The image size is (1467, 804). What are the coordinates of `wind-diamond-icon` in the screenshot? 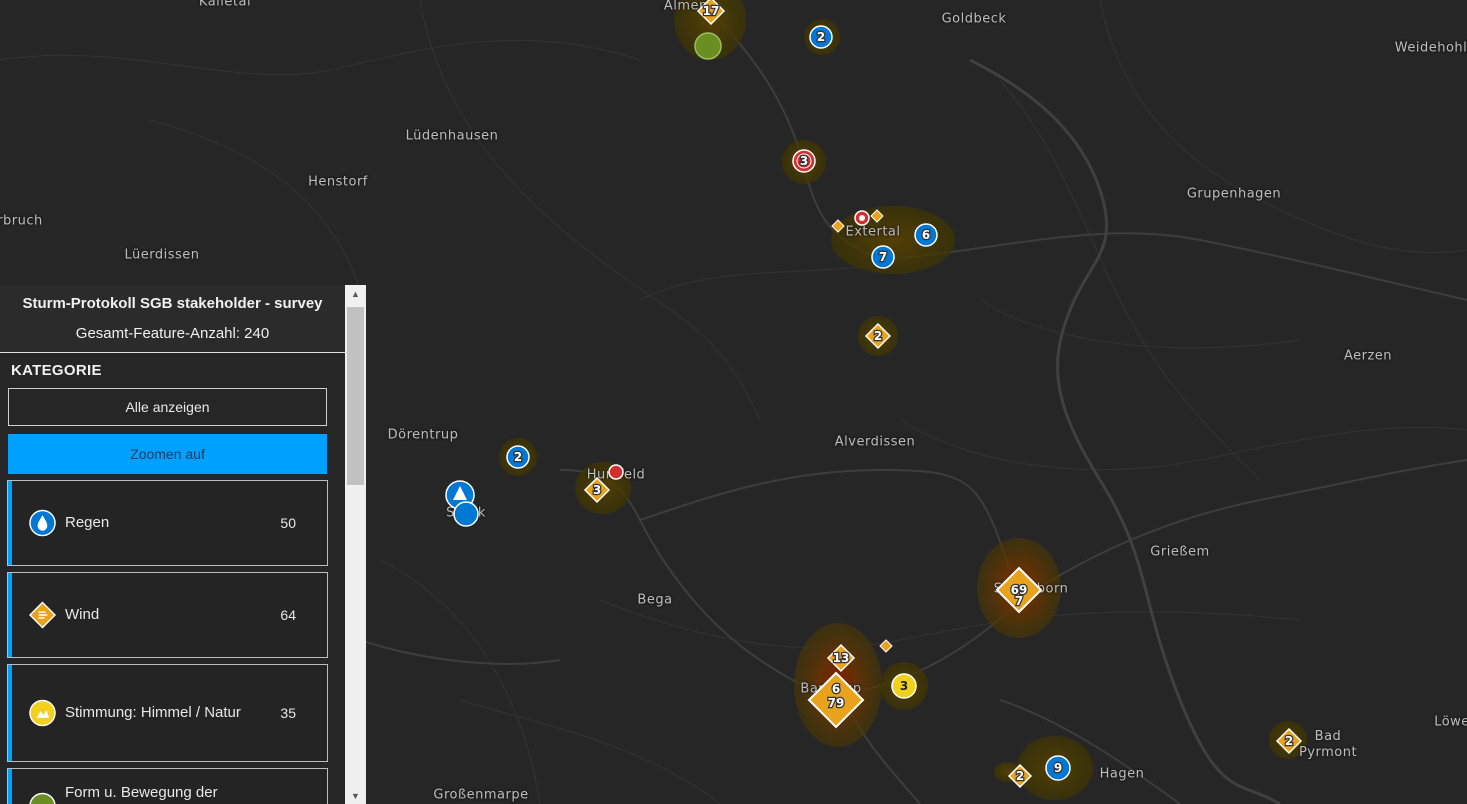 It's located at (42, 615).